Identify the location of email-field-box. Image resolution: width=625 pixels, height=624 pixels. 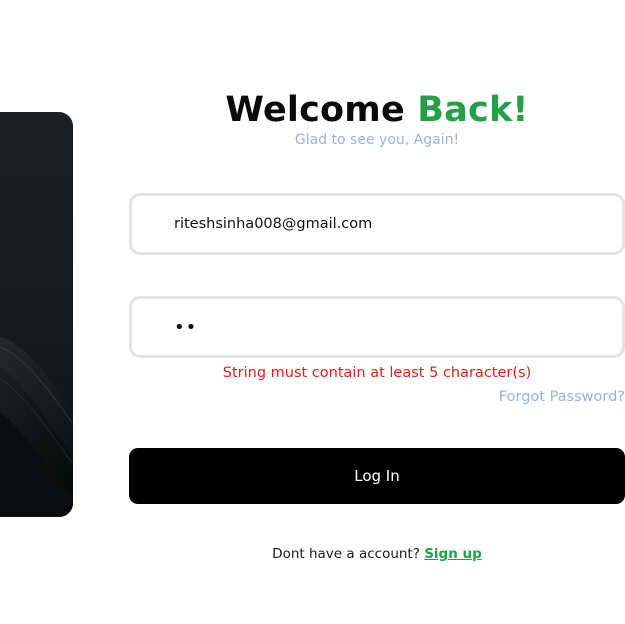
(377, 224).